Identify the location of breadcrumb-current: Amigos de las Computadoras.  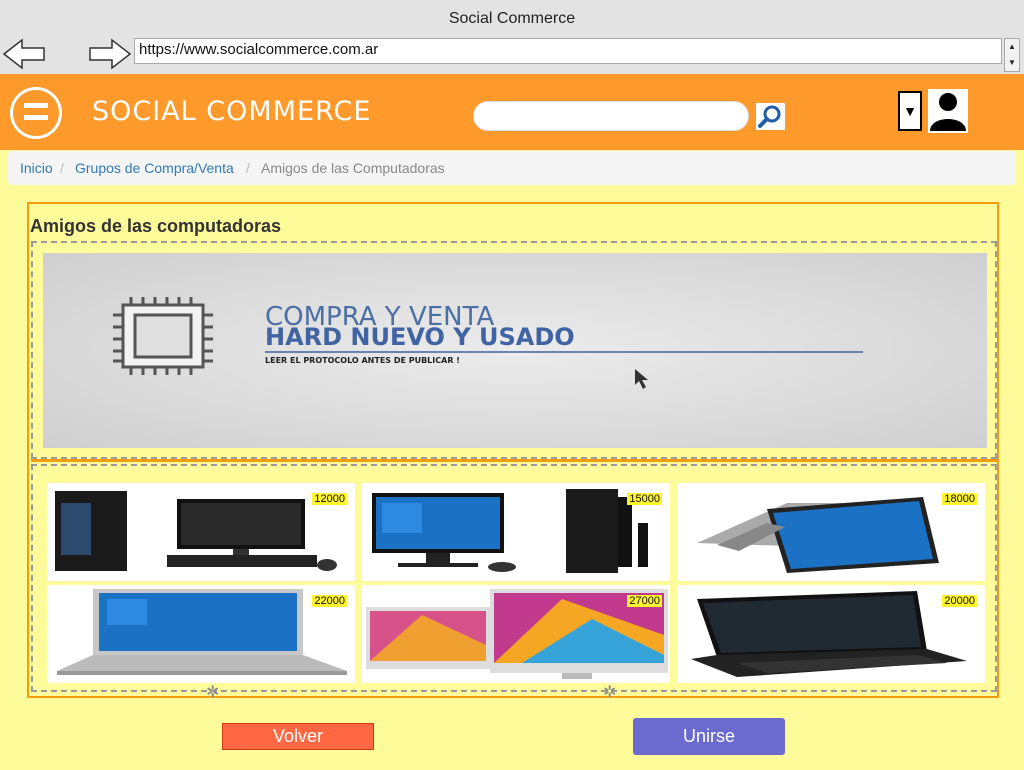
(353, 168).